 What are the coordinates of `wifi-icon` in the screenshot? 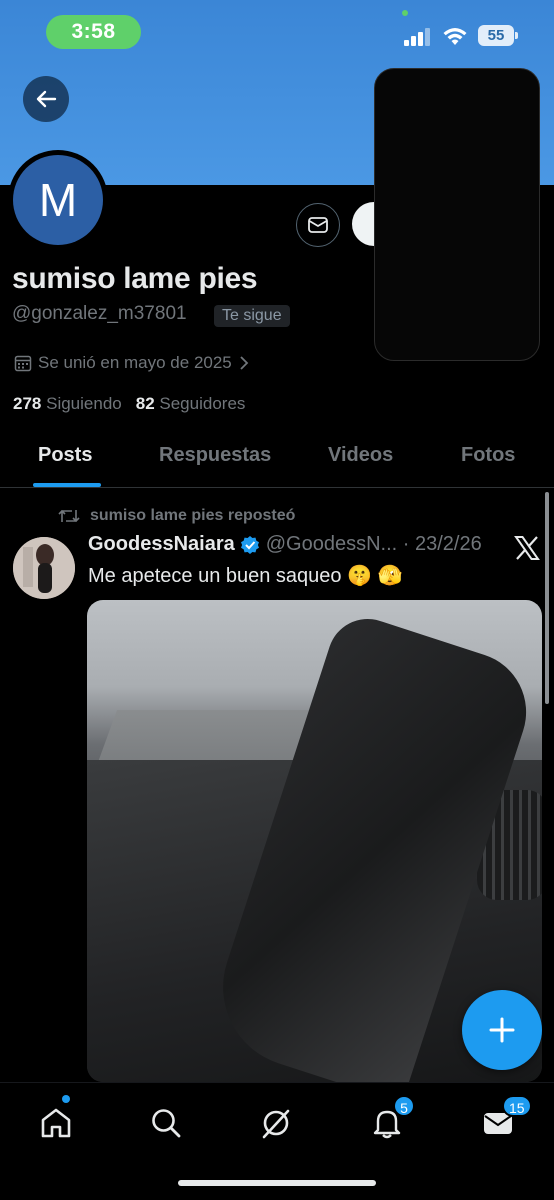 It's located at (455, 36).